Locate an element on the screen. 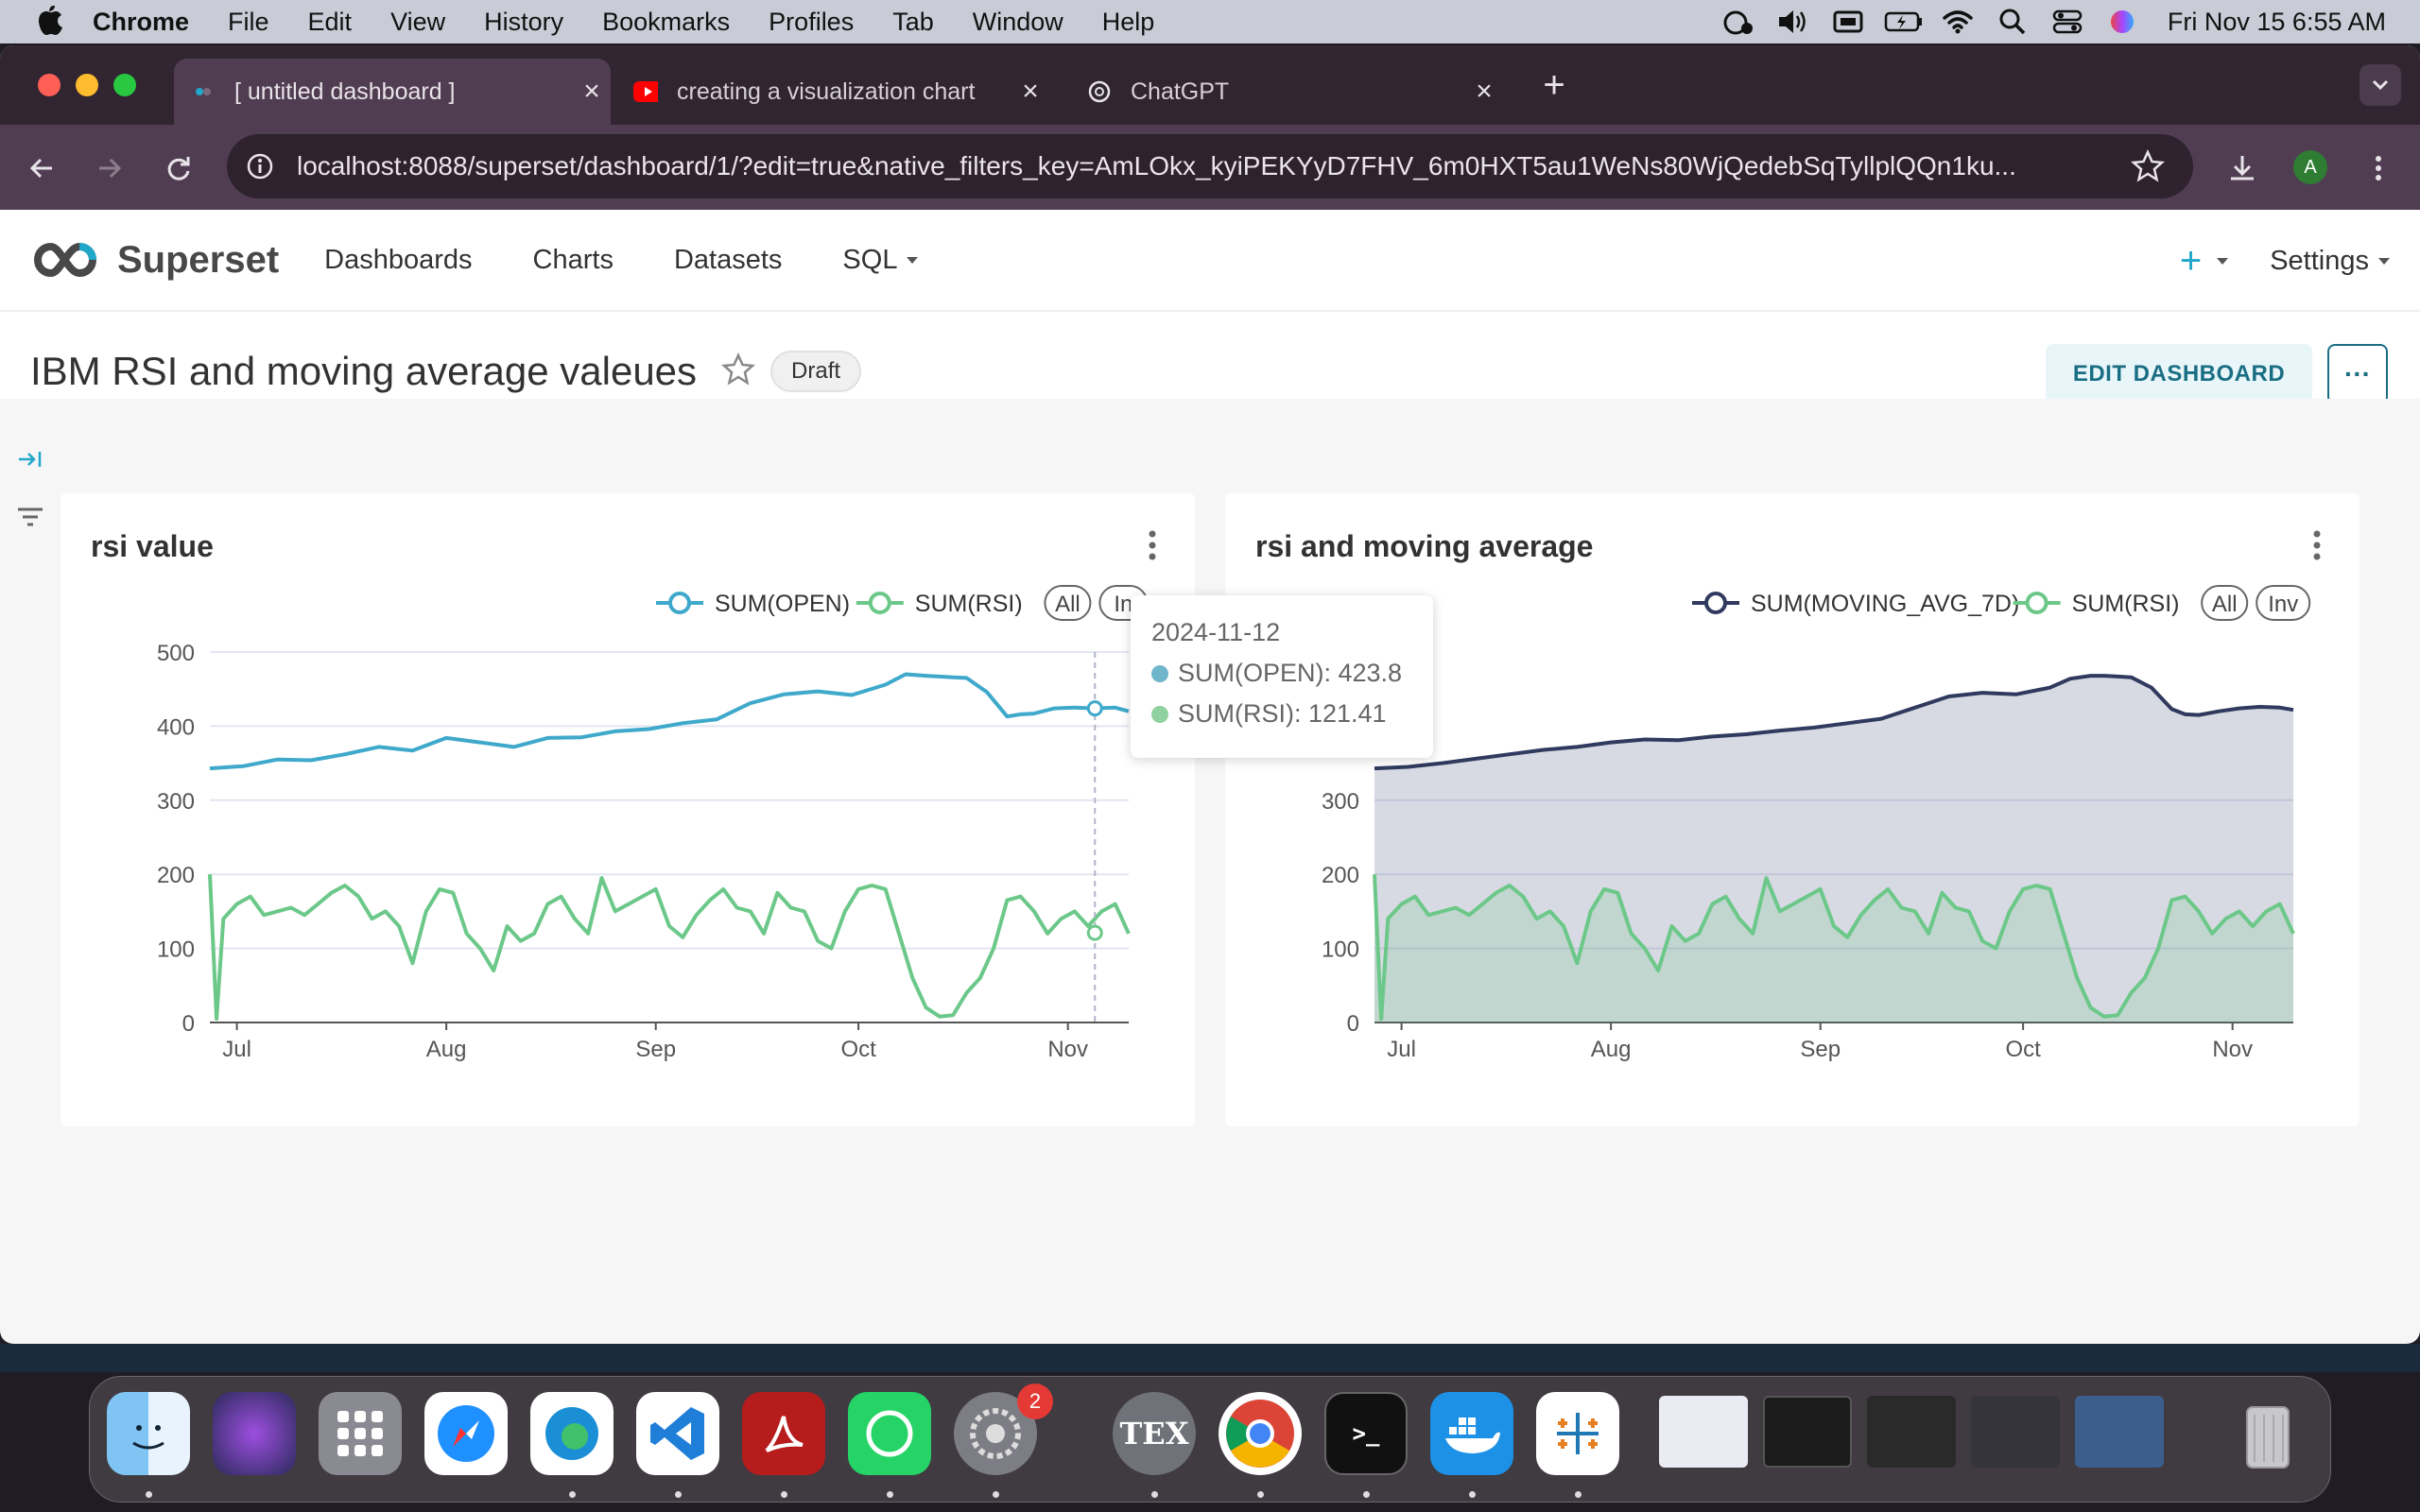  legend-select-all-label: All is located at coordinates (1067, 604).